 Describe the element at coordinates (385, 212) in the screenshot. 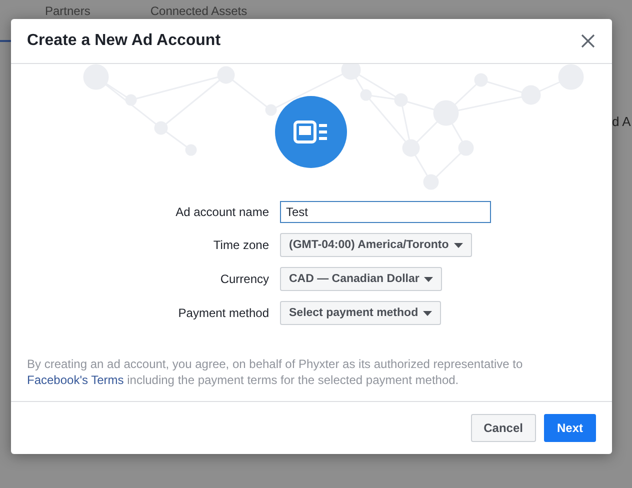

I see `input-field: Test` at that location.